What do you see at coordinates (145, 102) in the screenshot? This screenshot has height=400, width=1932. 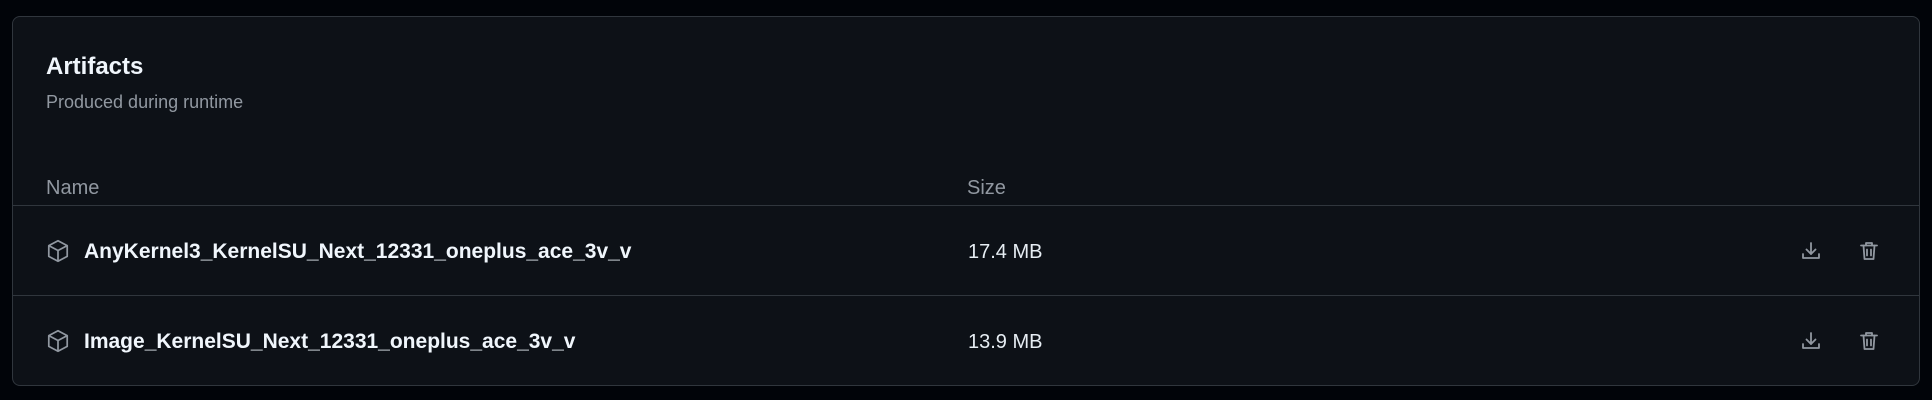 I see `artifacts-subtitle: Produced during runtime` at bounding box center [145, 102].